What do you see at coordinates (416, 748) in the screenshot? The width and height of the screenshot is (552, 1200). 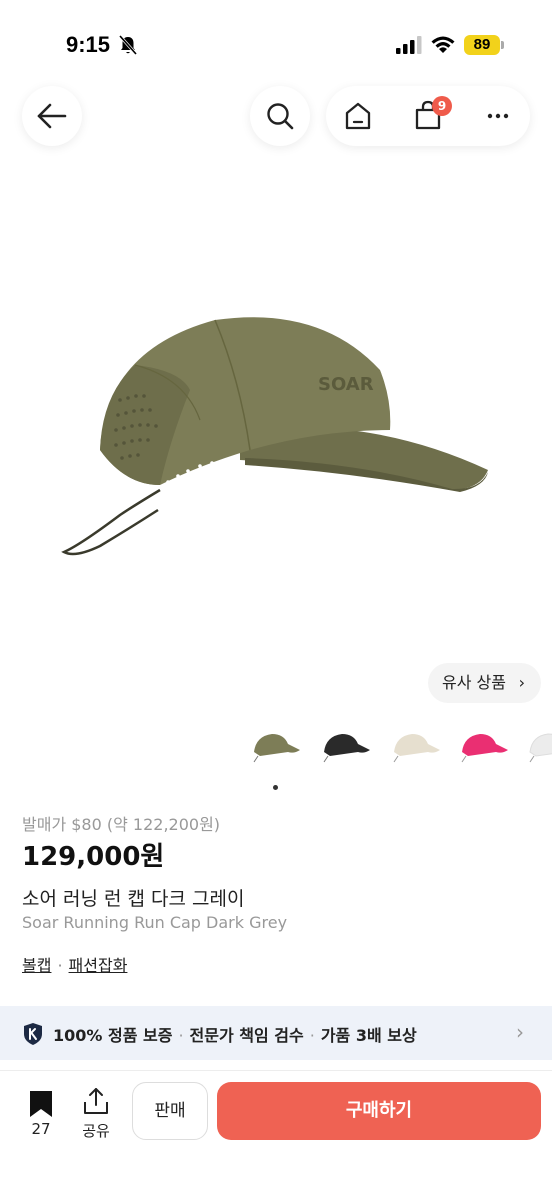 I see `thumbnail-beige` at bounding box center [416, 748].